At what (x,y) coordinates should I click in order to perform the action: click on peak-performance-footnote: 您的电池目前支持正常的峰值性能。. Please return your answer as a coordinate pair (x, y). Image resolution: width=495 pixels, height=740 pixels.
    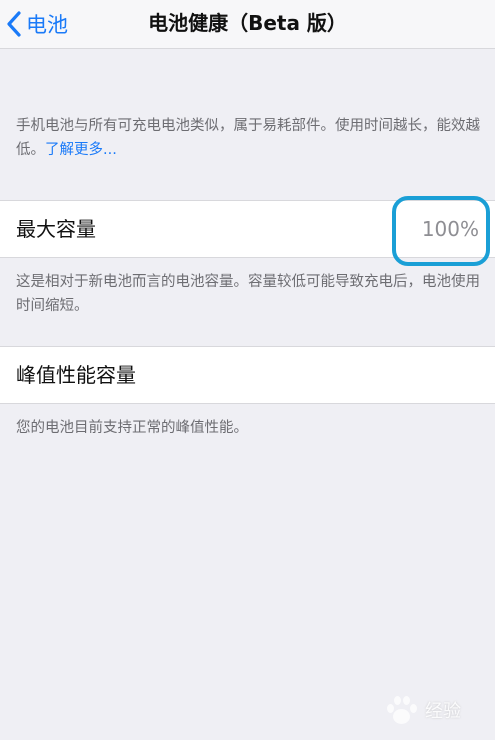
    Looking at the image, I should click on (132, 428).